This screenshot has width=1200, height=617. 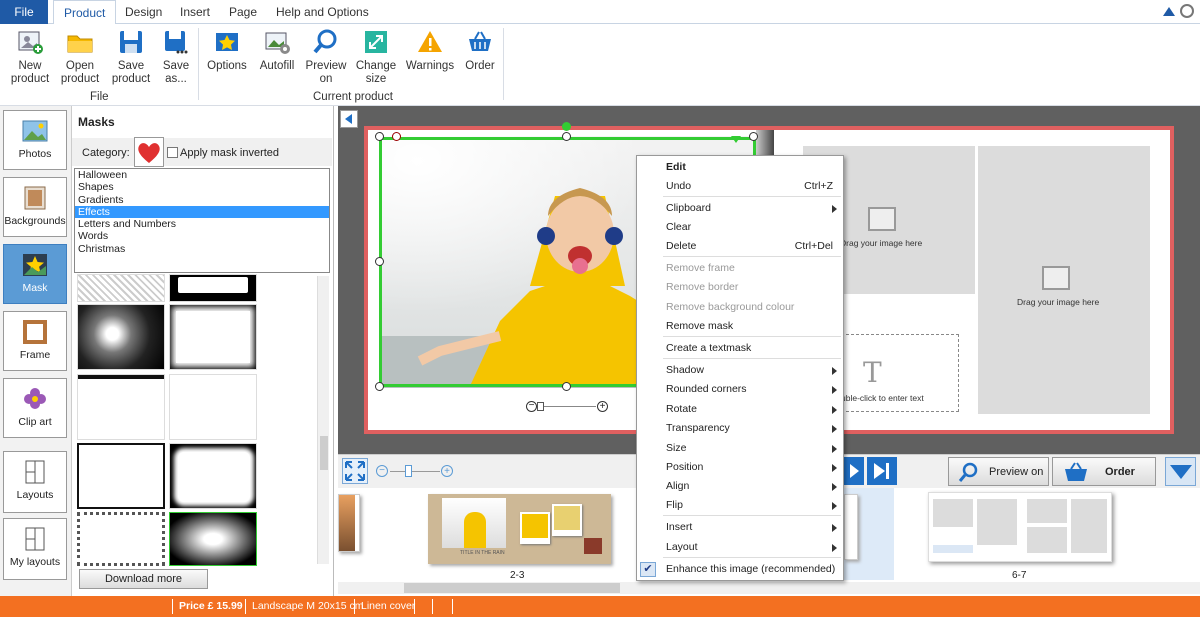 I want to click on tab-layouts: Layouts, so click(x=35, y=482).